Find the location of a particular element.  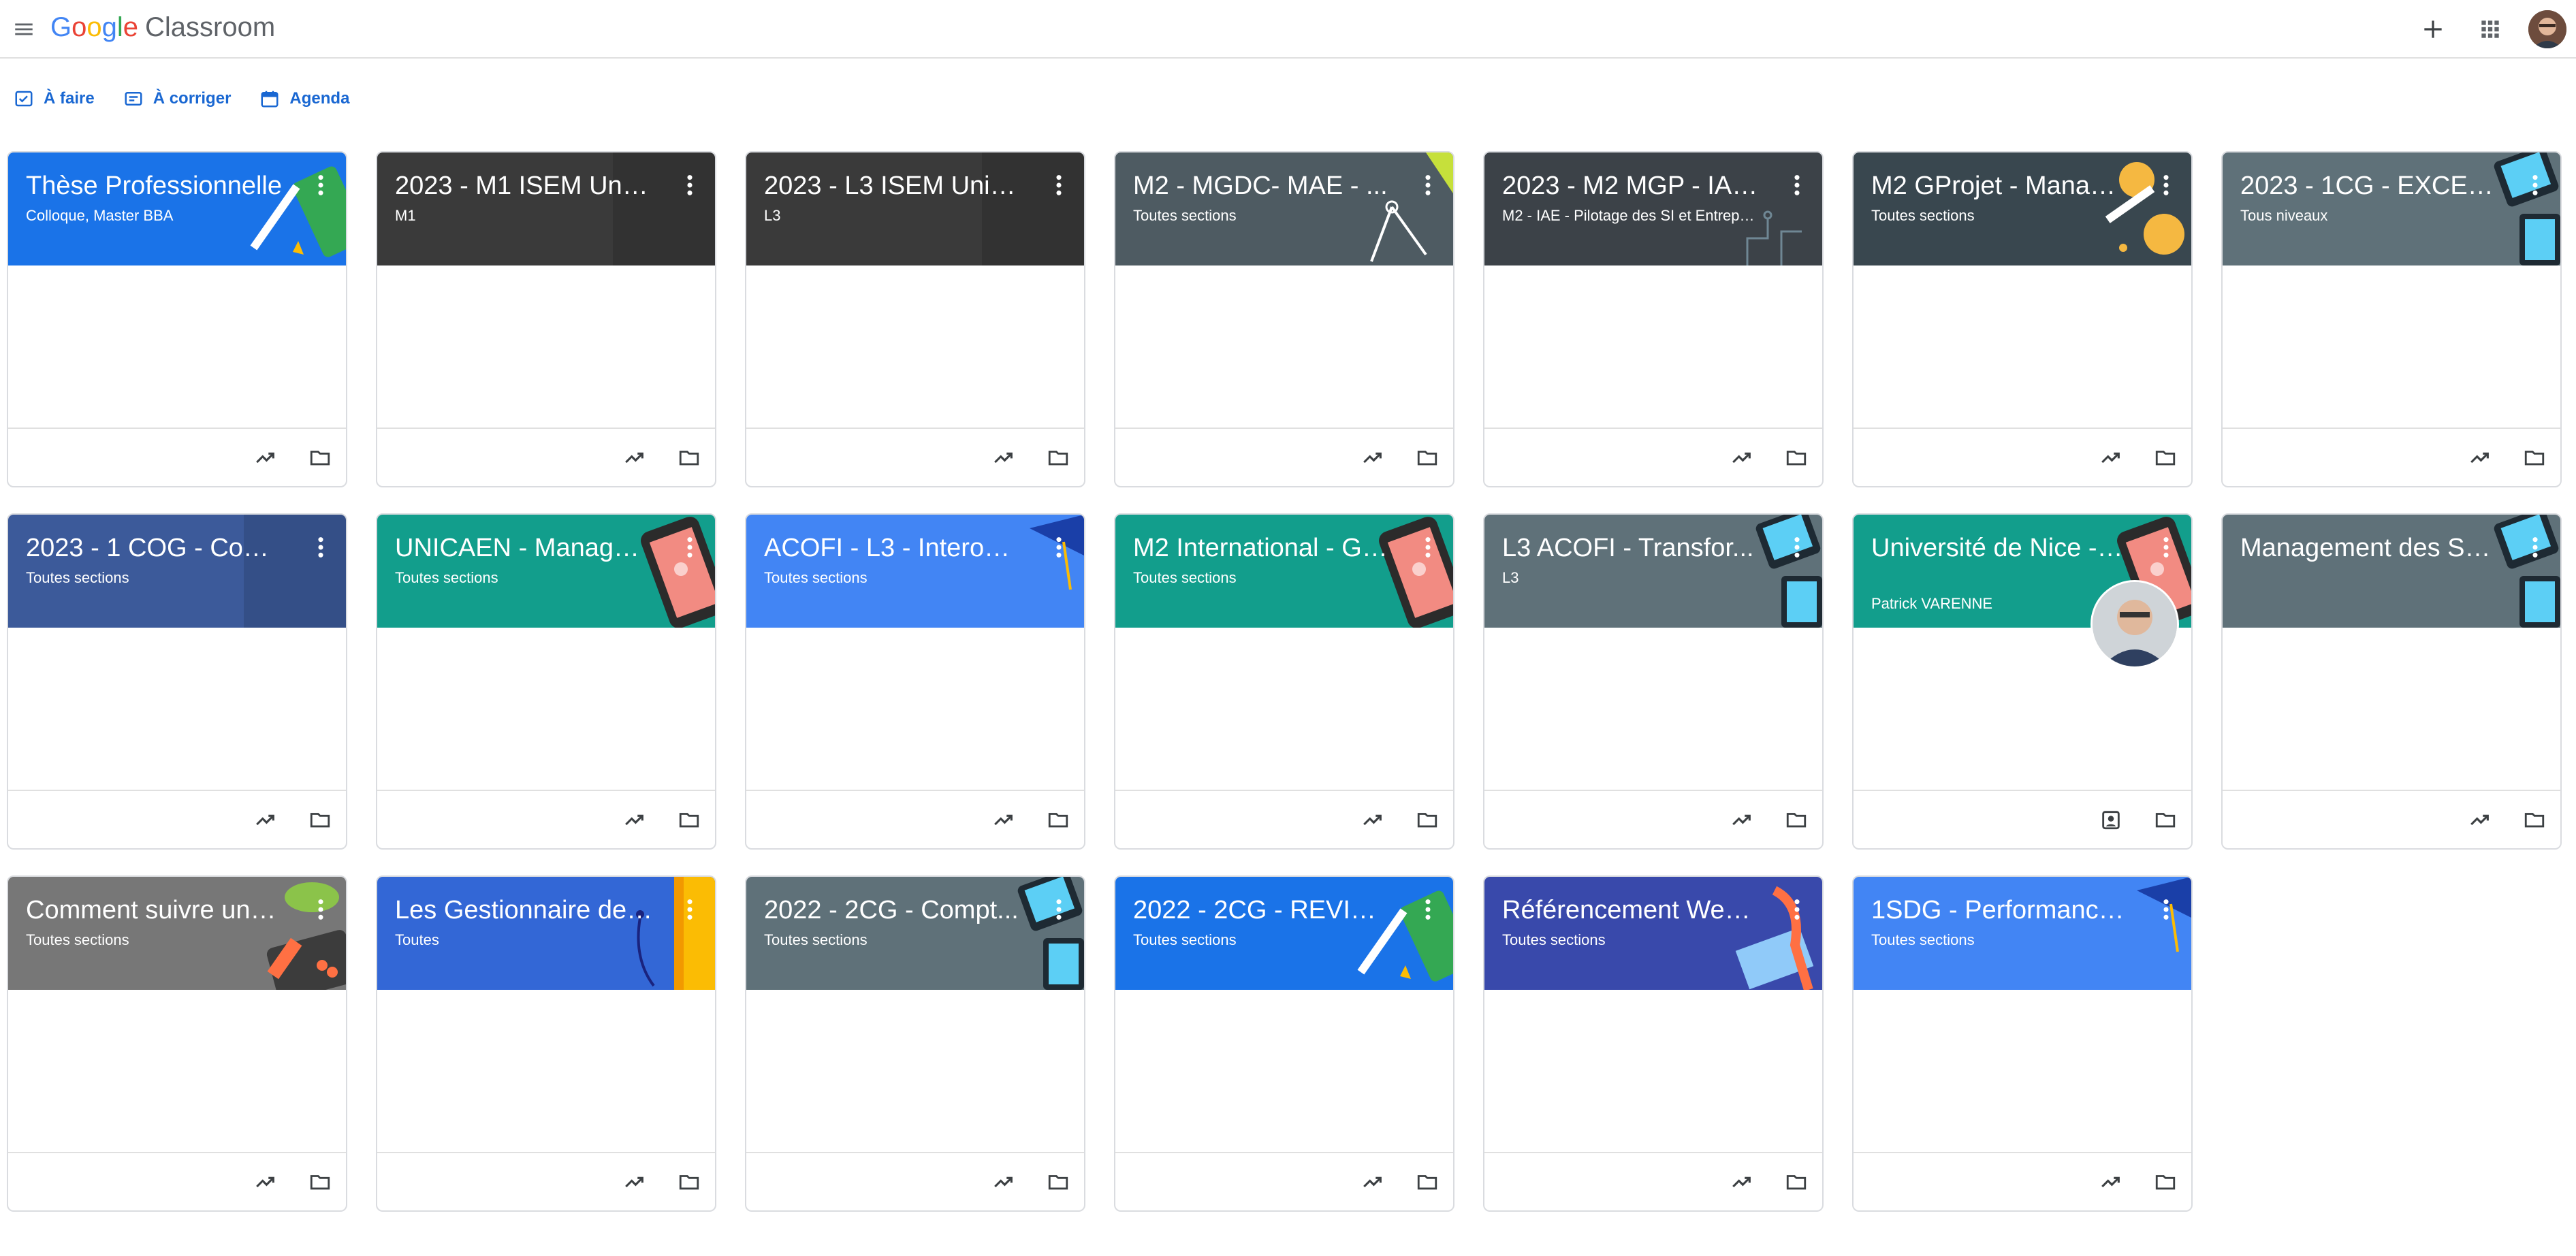

class-title: 2023 - M1 ISEM Université is located at coordinates (524, 186).